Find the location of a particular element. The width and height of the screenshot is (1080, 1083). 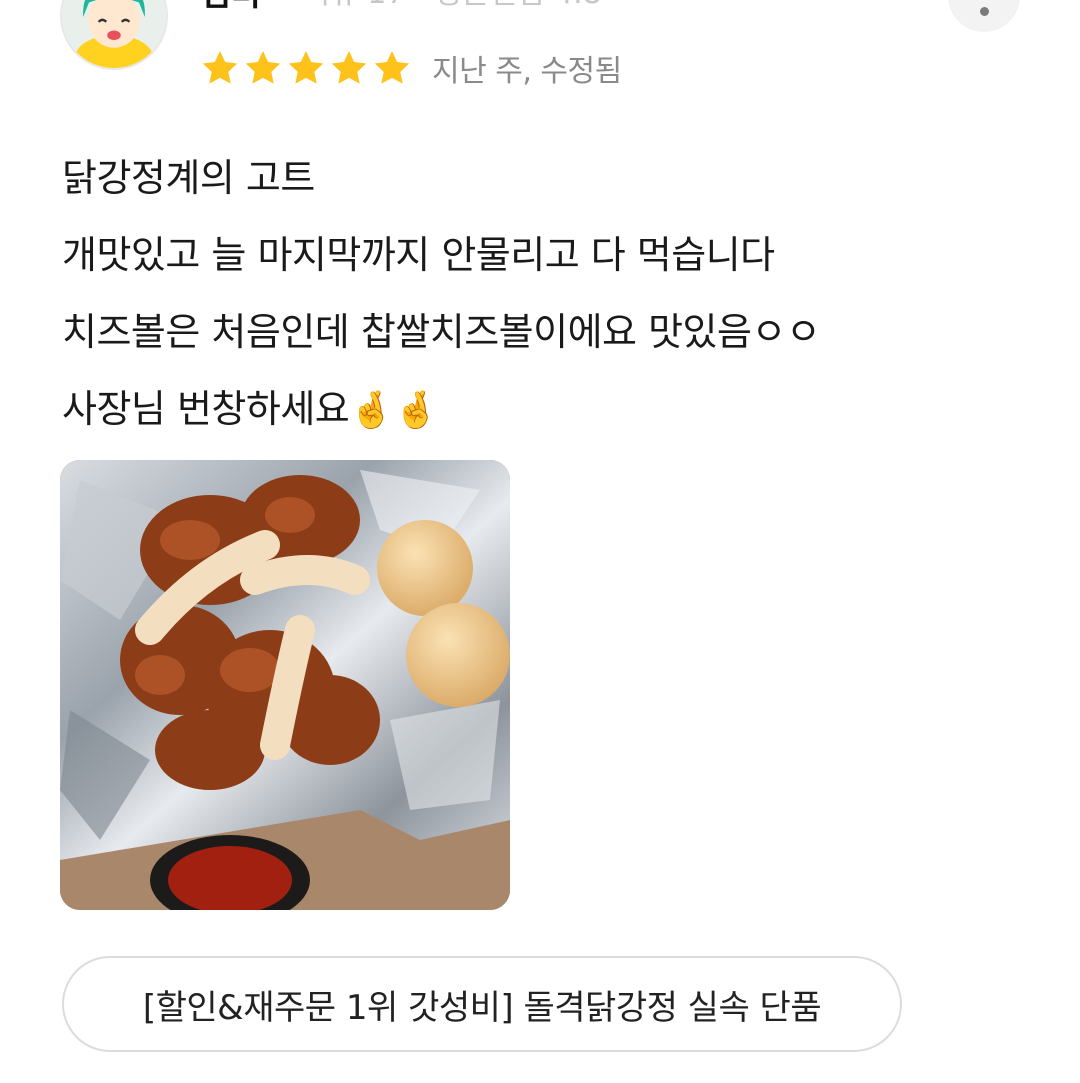

star-rating is located at coordinates (306, 68).